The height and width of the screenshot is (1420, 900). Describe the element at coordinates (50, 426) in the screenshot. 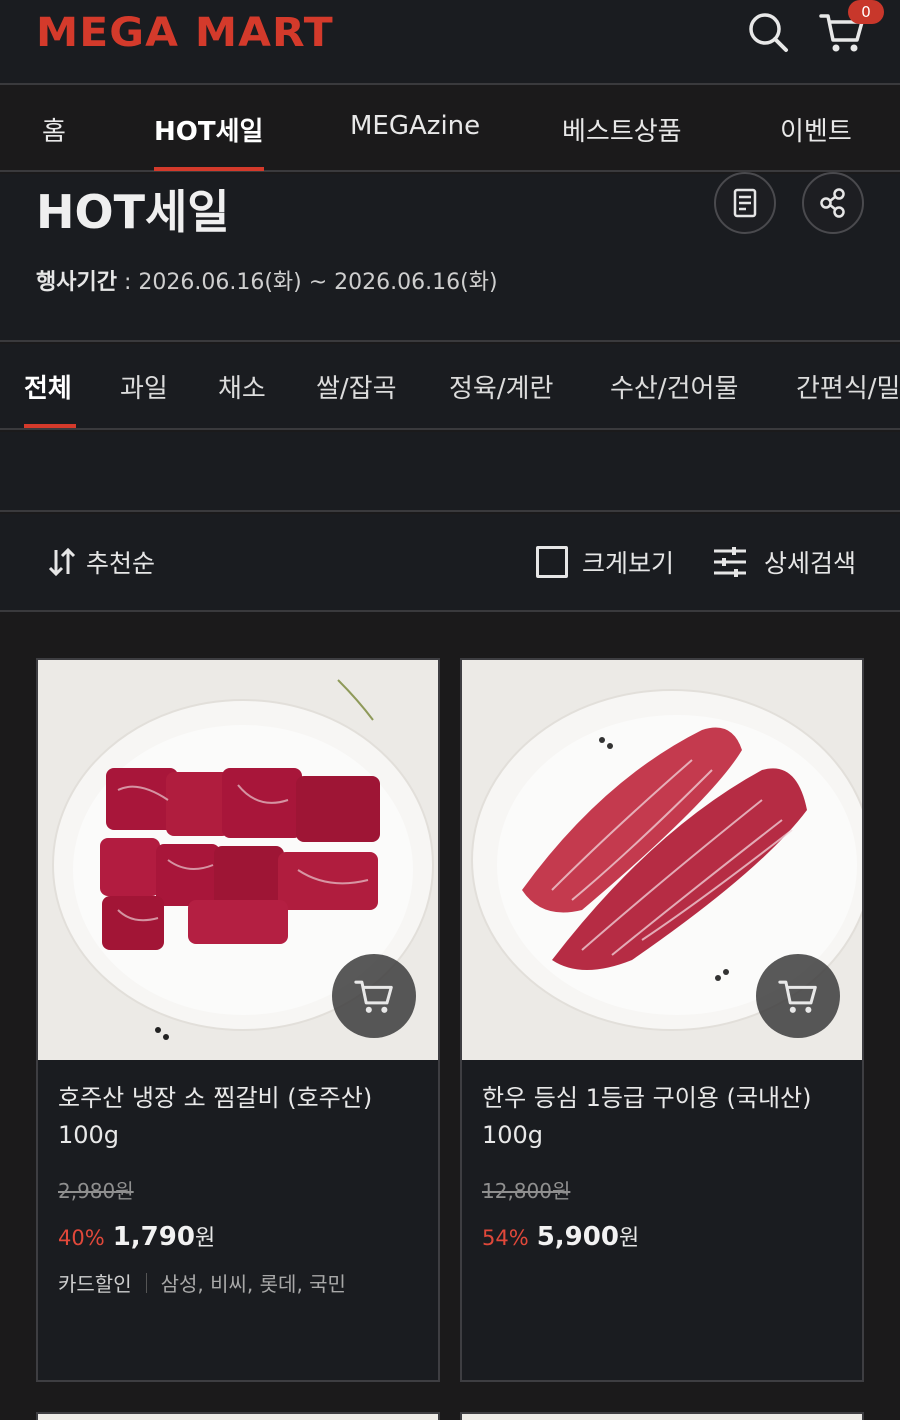

I see `category-active-indicator` at that location.